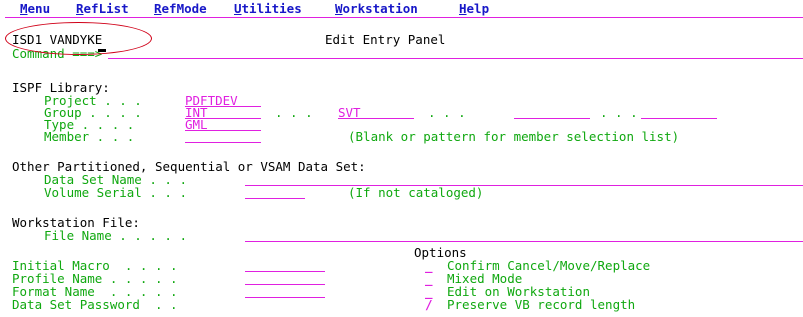 This screenshot has height=317, width=803. I want to click on menu-item-reflist: RefList, so click(102, 8).